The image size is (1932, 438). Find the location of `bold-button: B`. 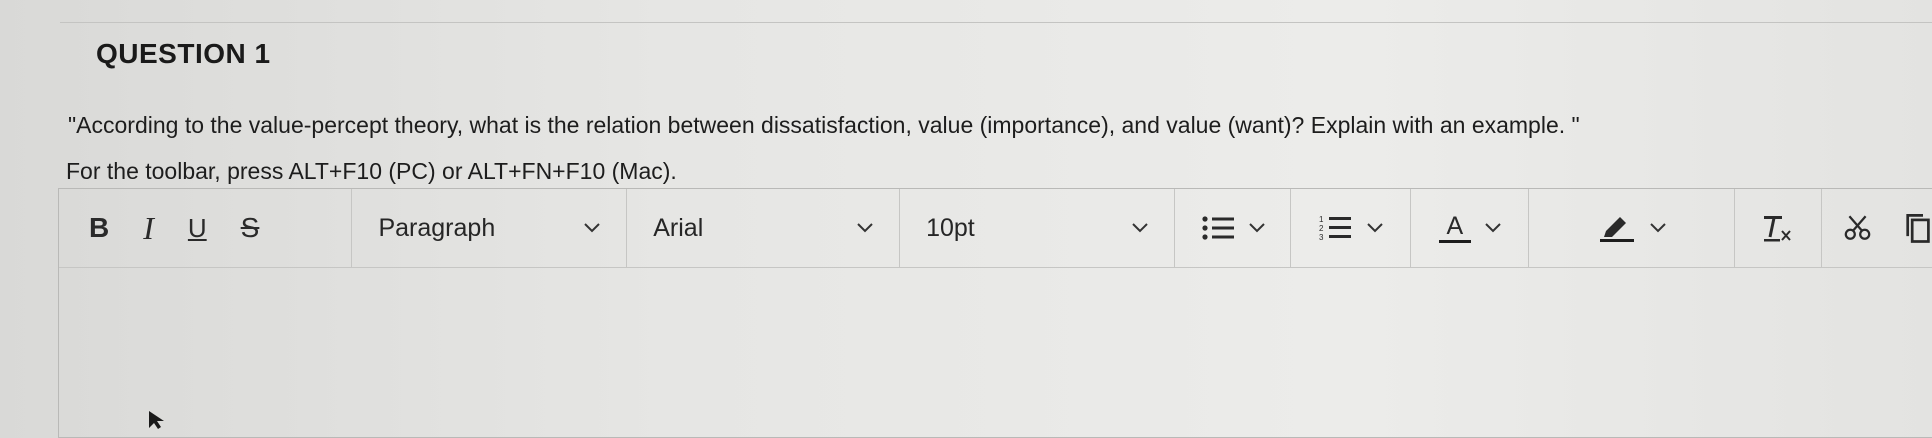

bold-button: B is located at coordinates (99, 228).